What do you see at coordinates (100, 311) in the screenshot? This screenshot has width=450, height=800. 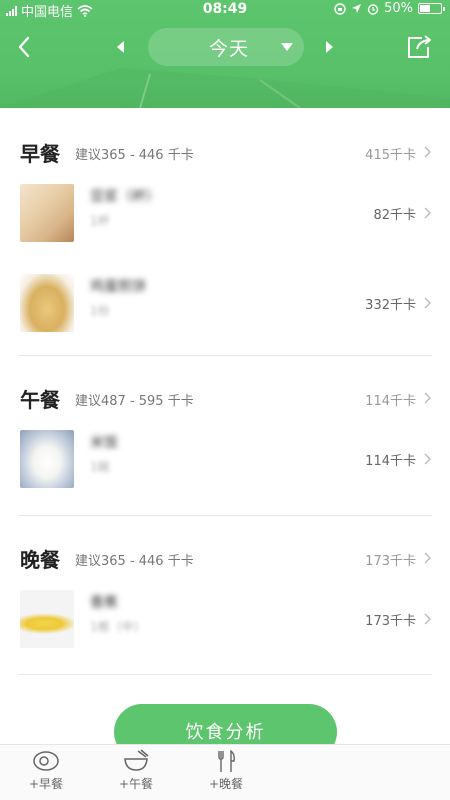 I see `food-amount: 1份` at bounding box center [100, 311].